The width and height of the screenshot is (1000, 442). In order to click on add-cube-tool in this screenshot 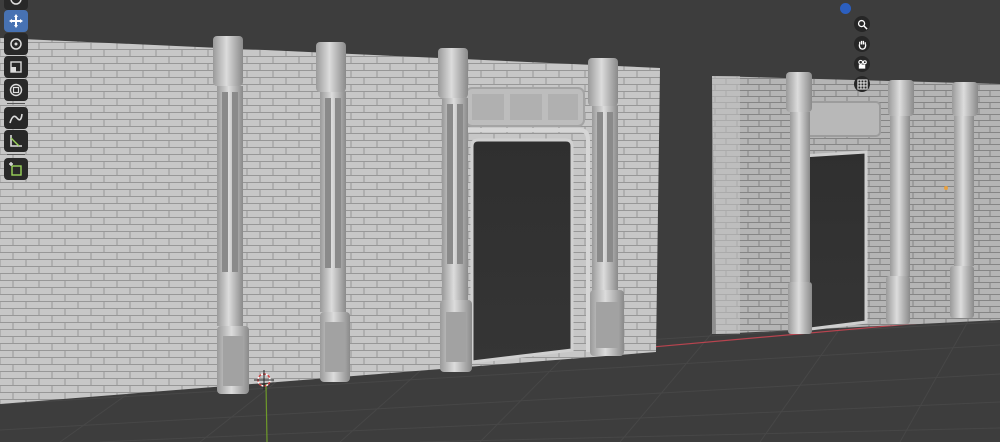, I will do `click(16, 169)`.